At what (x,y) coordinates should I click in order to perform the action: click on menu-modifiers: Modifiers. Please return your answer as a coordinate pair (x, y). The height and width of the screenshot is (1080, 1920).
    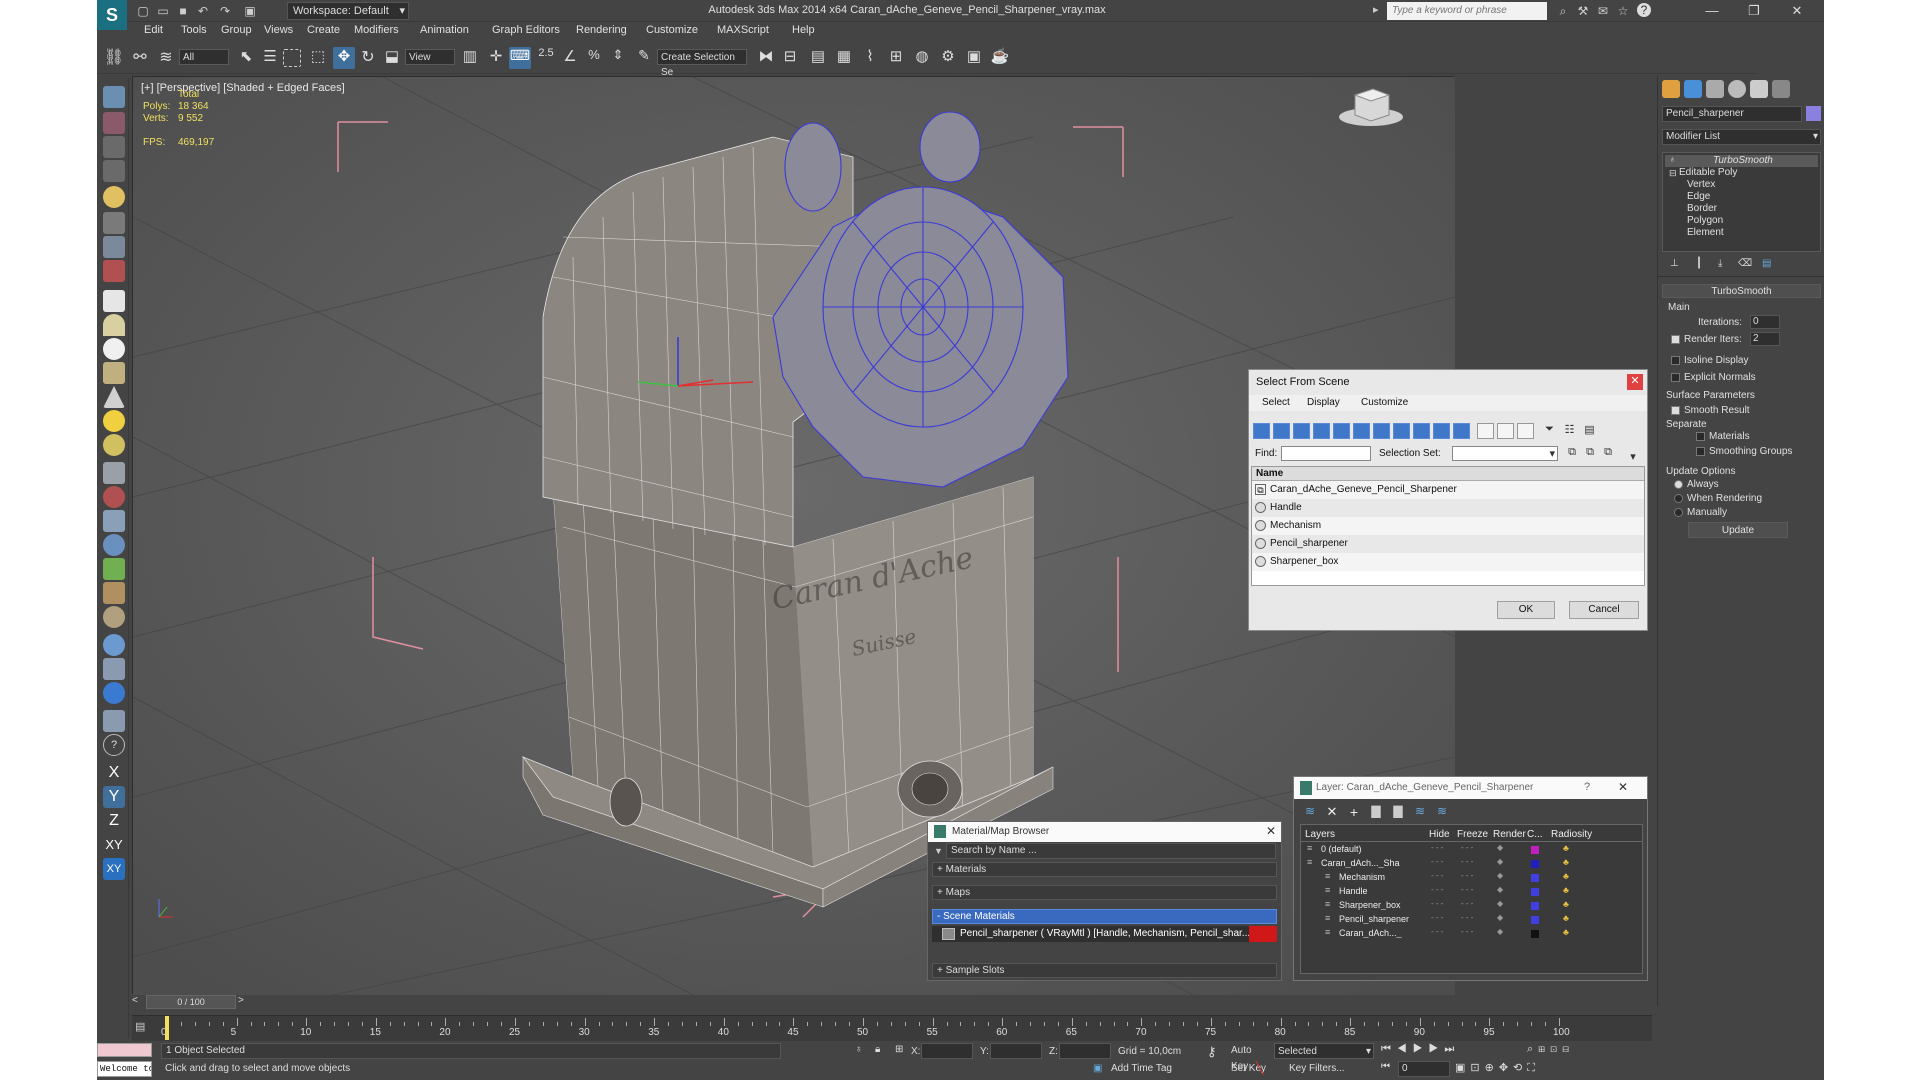
    Looking at the image, I should click on (376, 30).